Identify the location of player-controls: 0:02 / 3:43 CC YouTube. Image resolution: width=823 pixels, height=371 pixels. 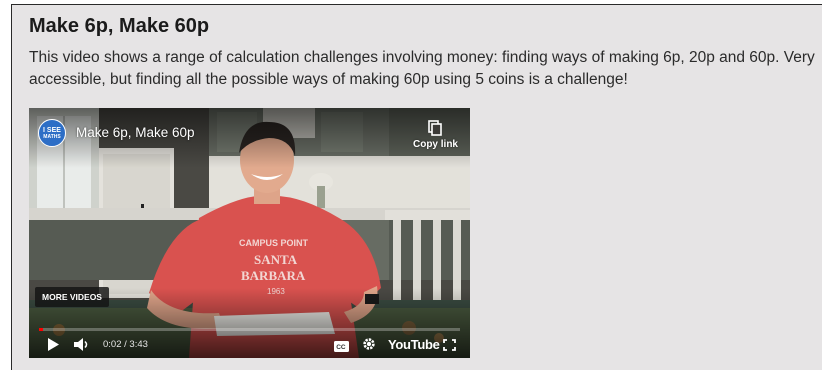
(249, 345).